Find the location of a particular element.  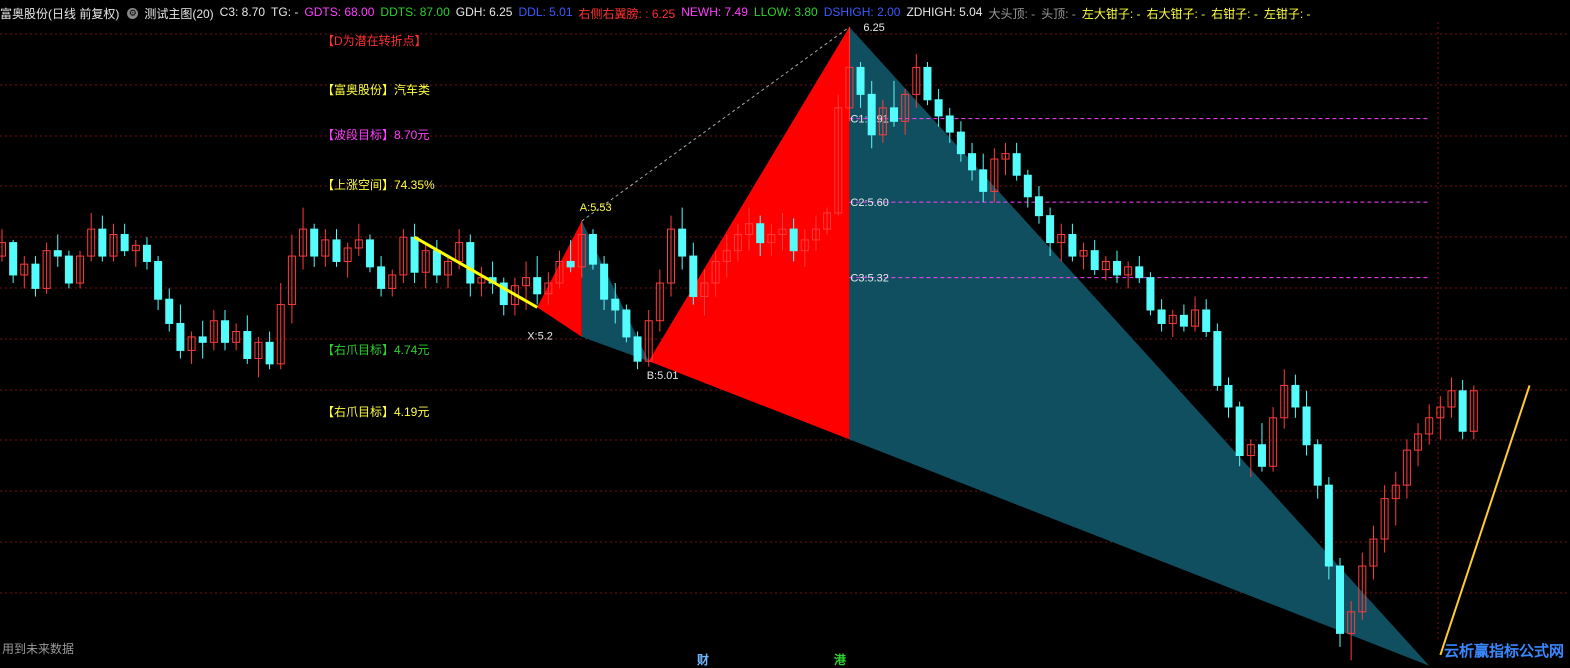

level-label: C3:5.32 is located at coordinates (869, 279).